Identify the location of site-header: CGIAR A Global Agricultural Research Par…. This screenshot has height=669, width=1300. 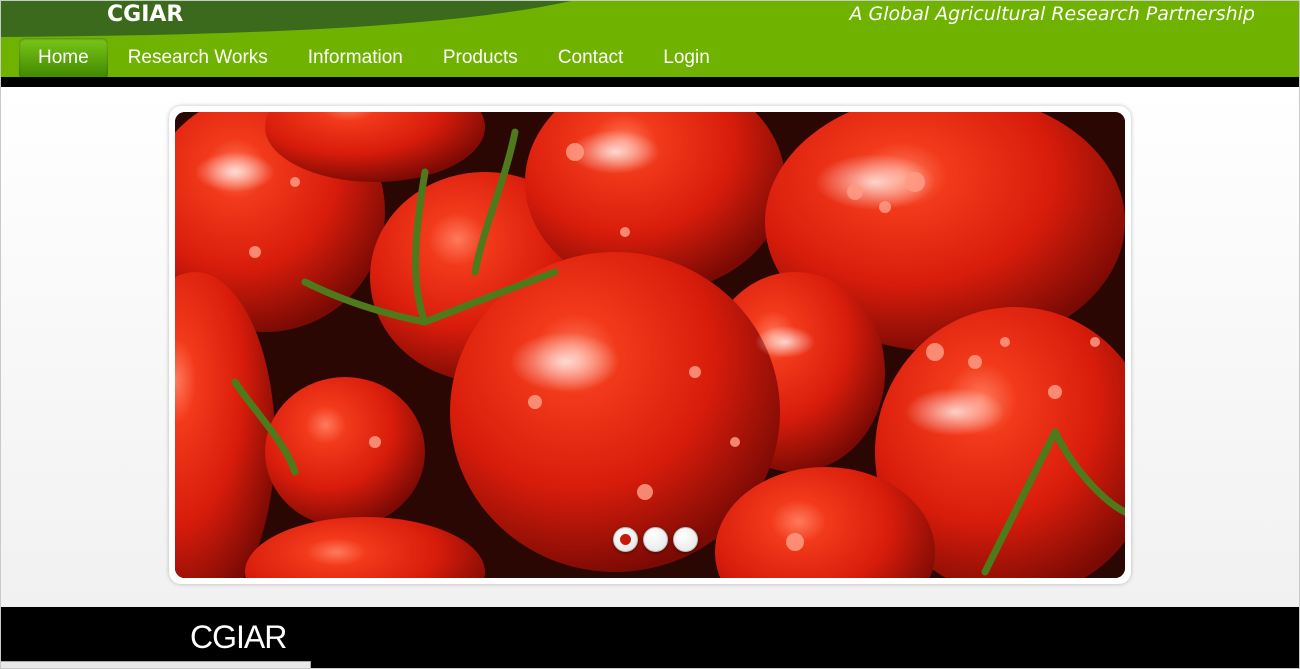
(650, 39).